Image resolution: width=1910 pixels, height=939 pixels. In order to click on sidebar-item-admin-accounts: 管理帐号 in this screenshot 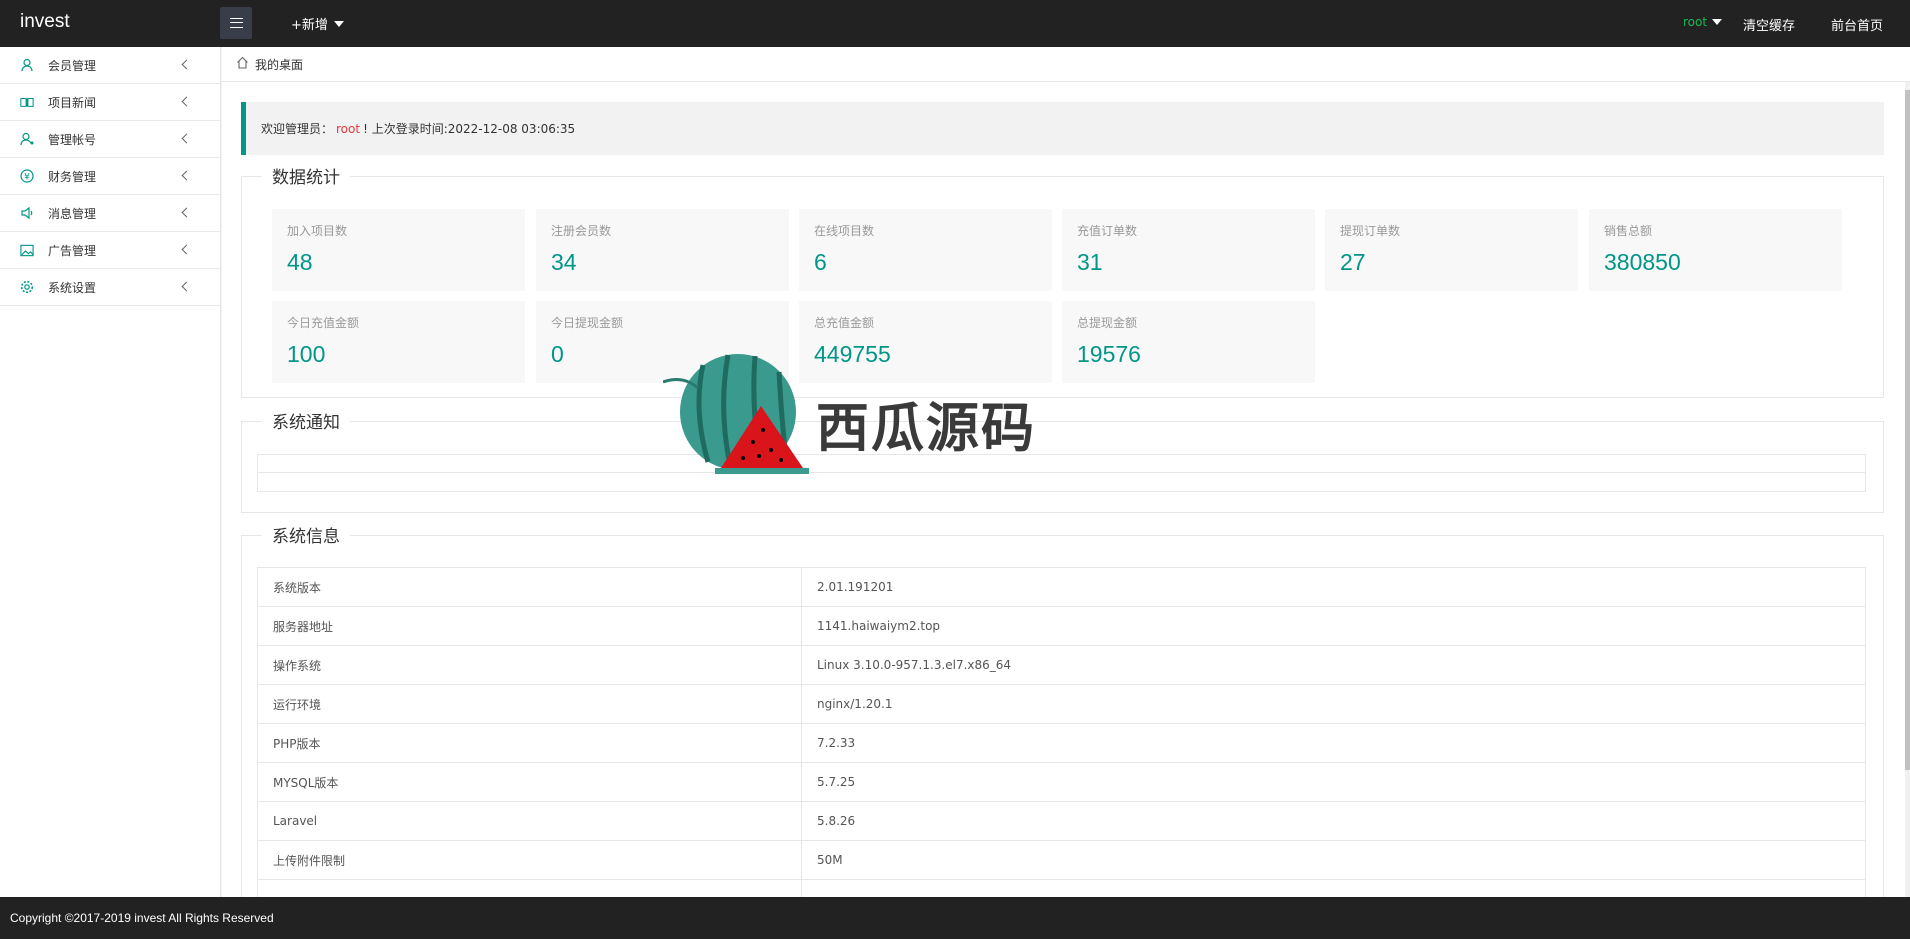, I will do `click(110, 139)`.